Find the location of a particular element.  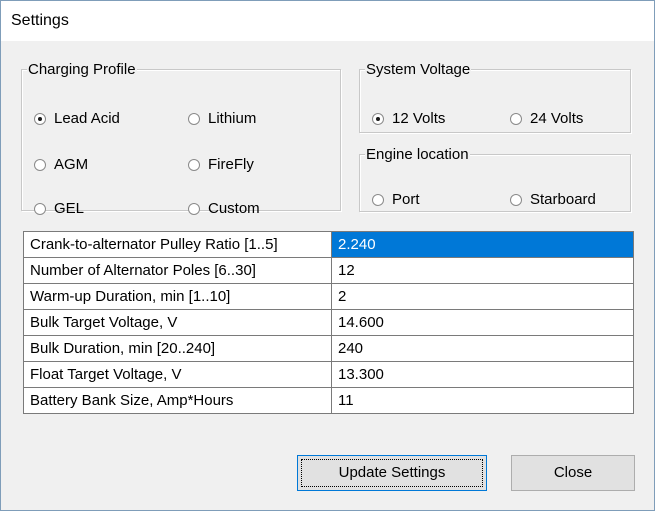

radio-label: AGM is located at coordinates (71, 164).